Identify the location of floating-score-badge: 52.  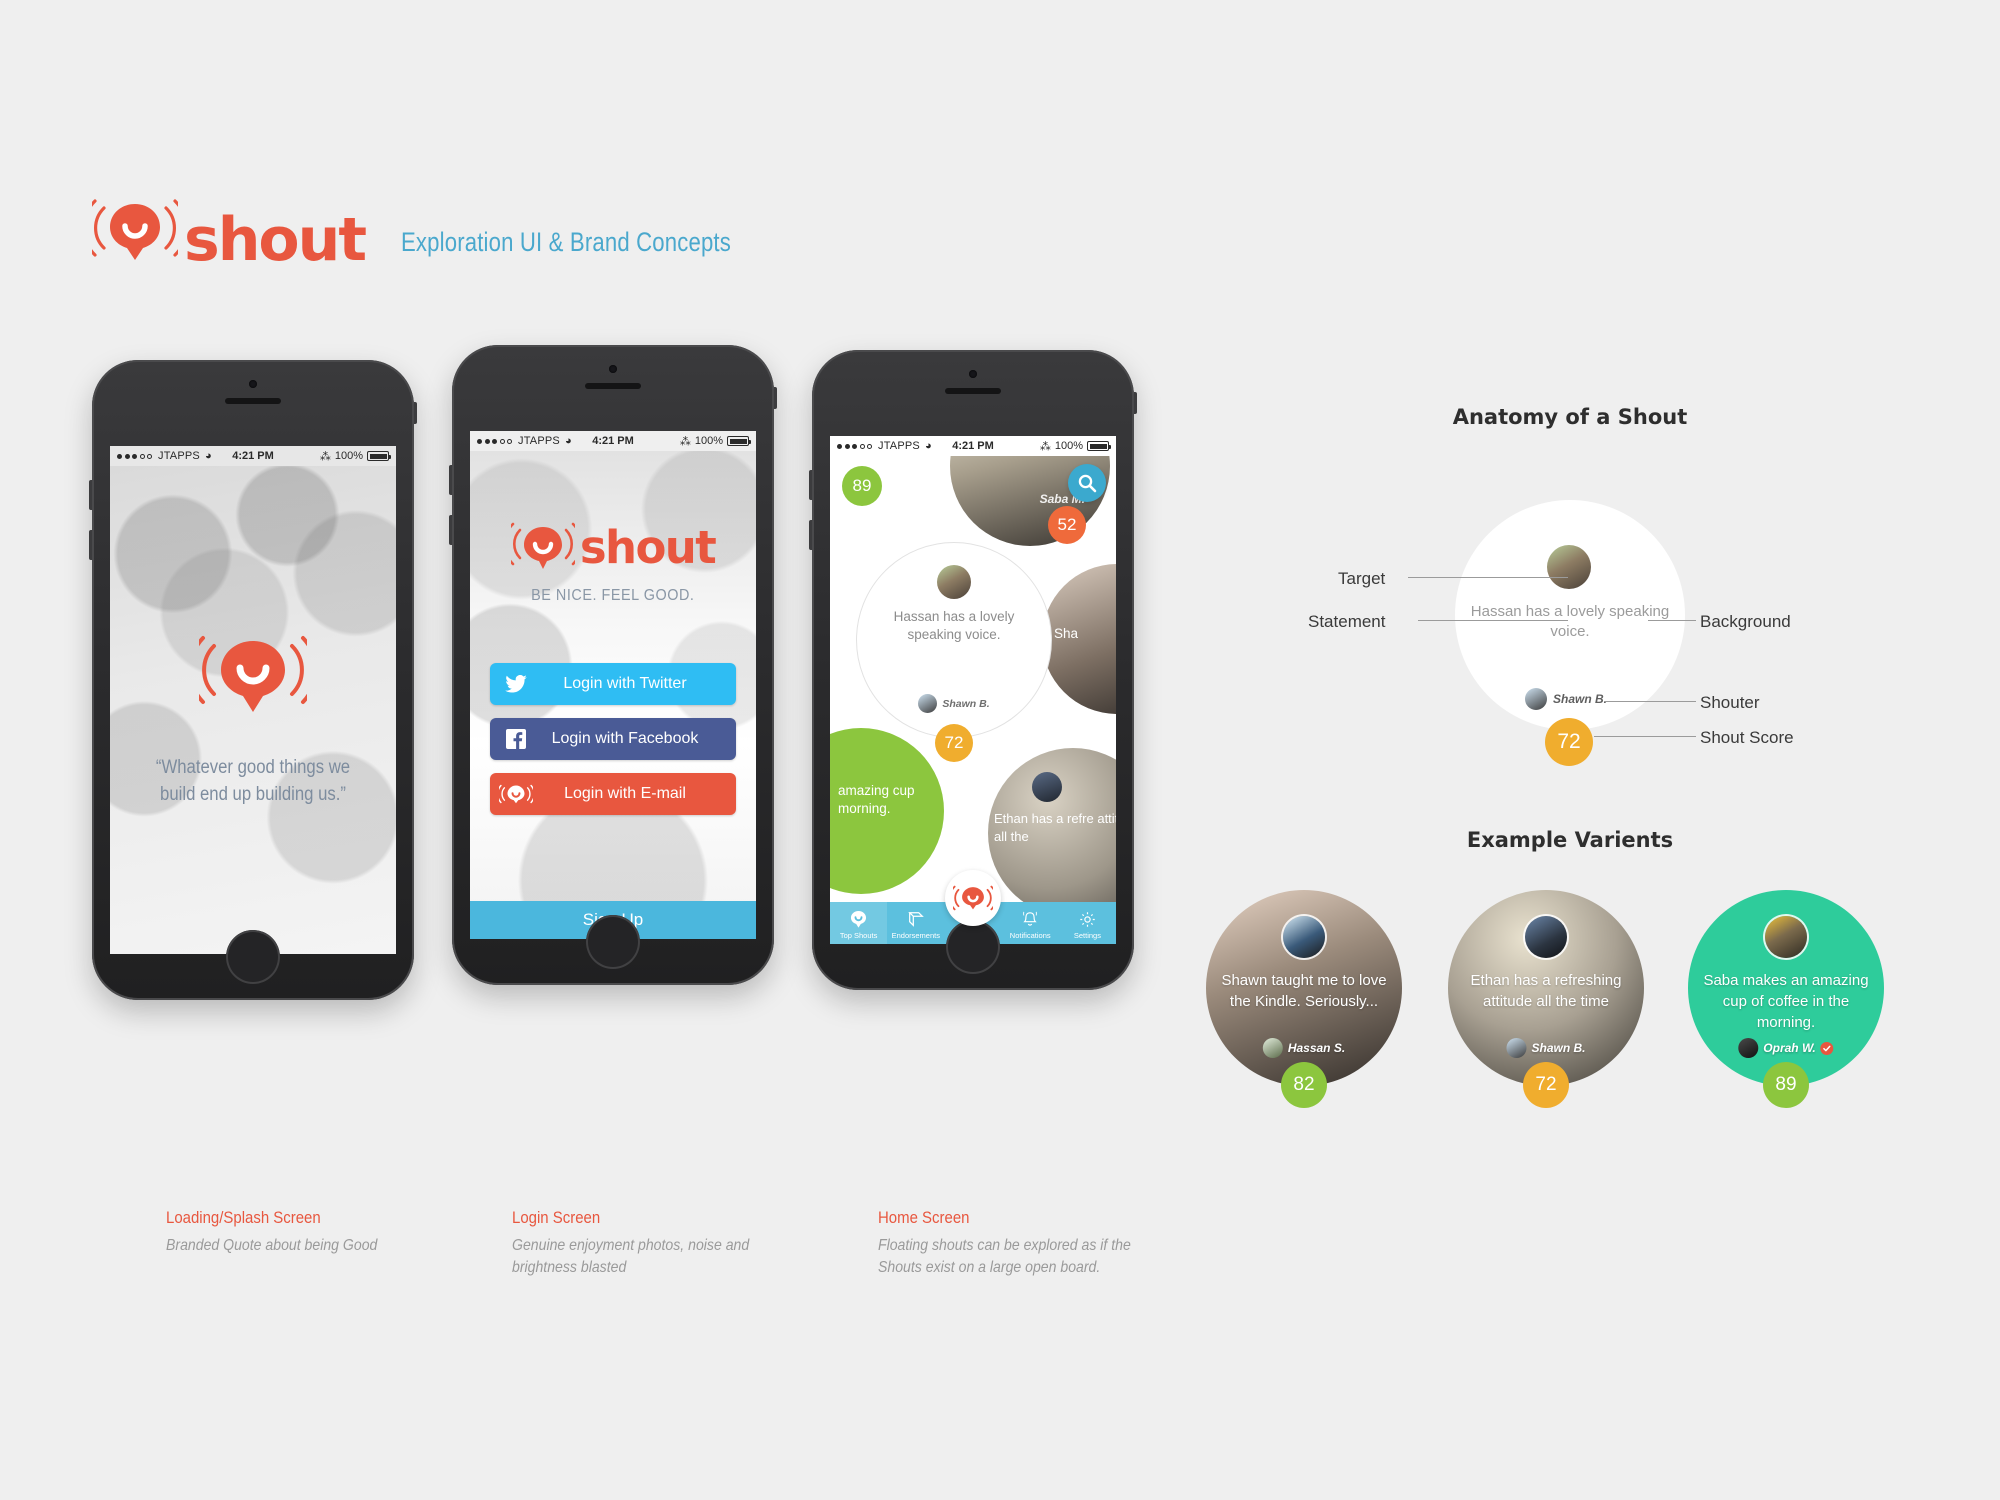
(1067, 525).